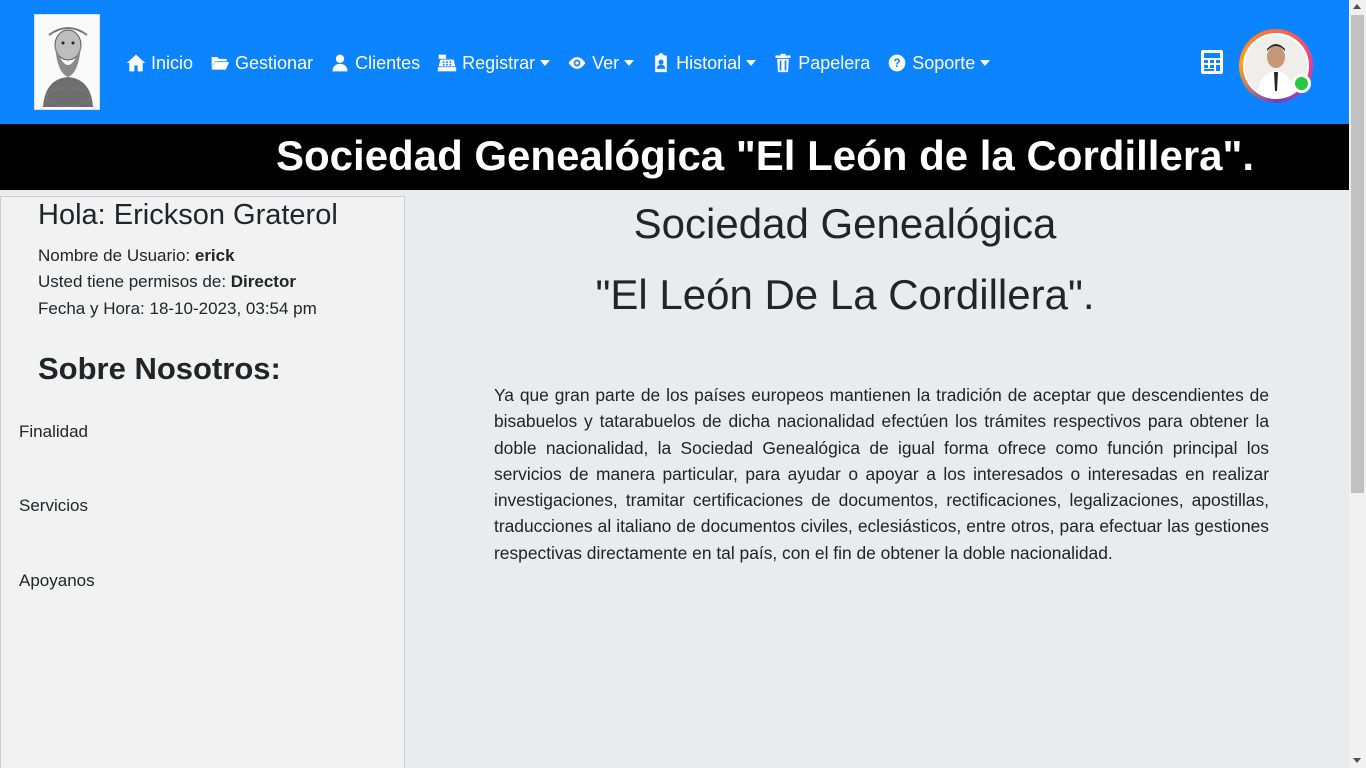 This screenshot has width=1366, height=768. What do you see at coordinates (132, 281) in the screenshot?
I see `permissions-label: Usted tiene permisos de:` at bounding box center [132, 281].